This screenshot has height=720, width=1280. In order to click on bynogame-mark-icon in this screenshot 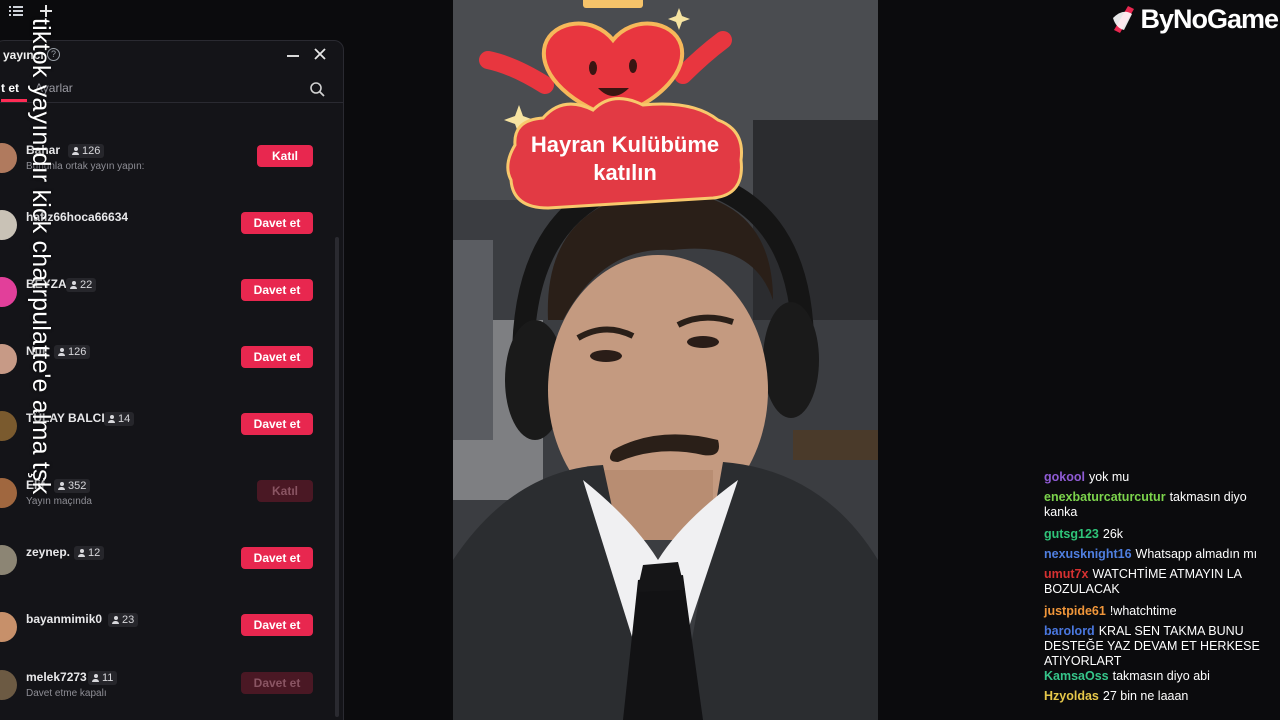, I will do `click(1124, 19)`.